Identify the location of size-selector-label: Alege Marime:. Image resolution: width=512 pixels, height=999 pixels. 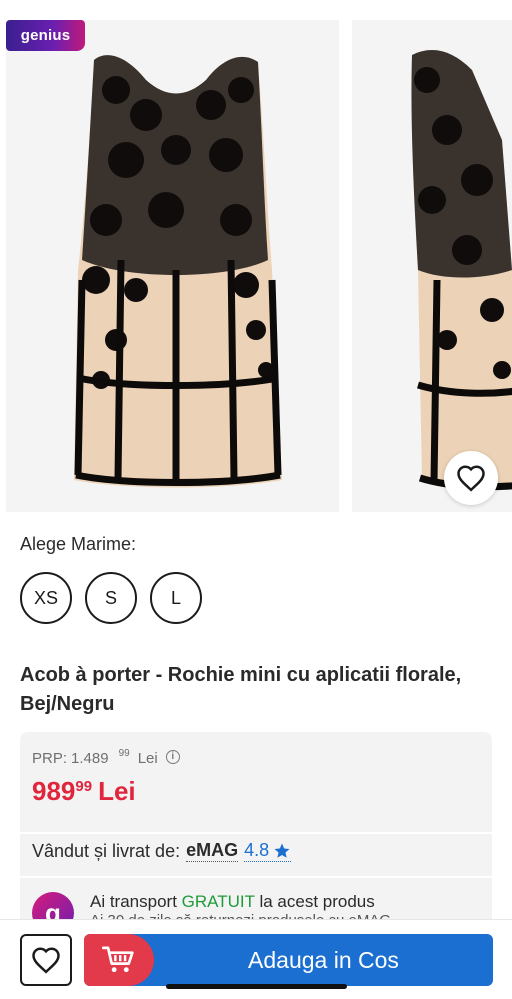
(78, 544).